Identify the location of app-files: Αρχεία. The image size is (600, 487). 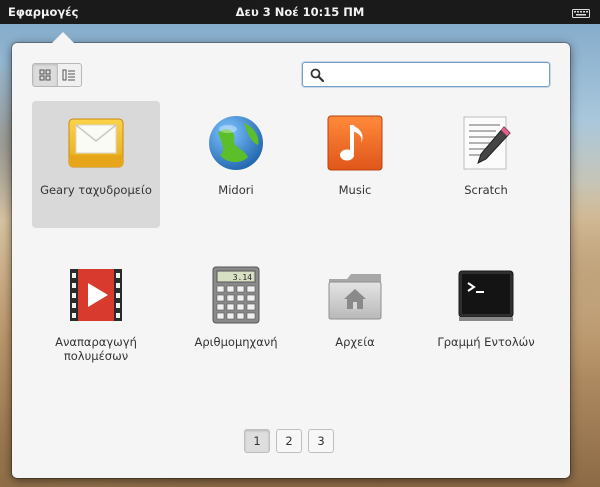
(355, 316).